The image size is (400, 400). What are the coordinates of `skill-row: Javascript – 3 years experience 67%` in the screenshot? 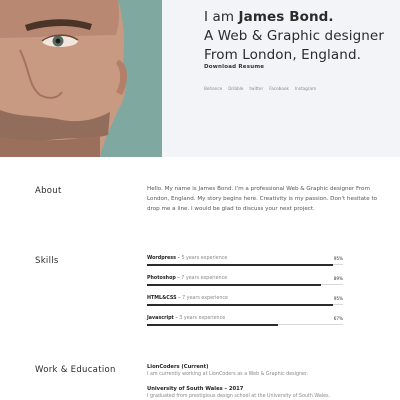 It's located at (245, 322).